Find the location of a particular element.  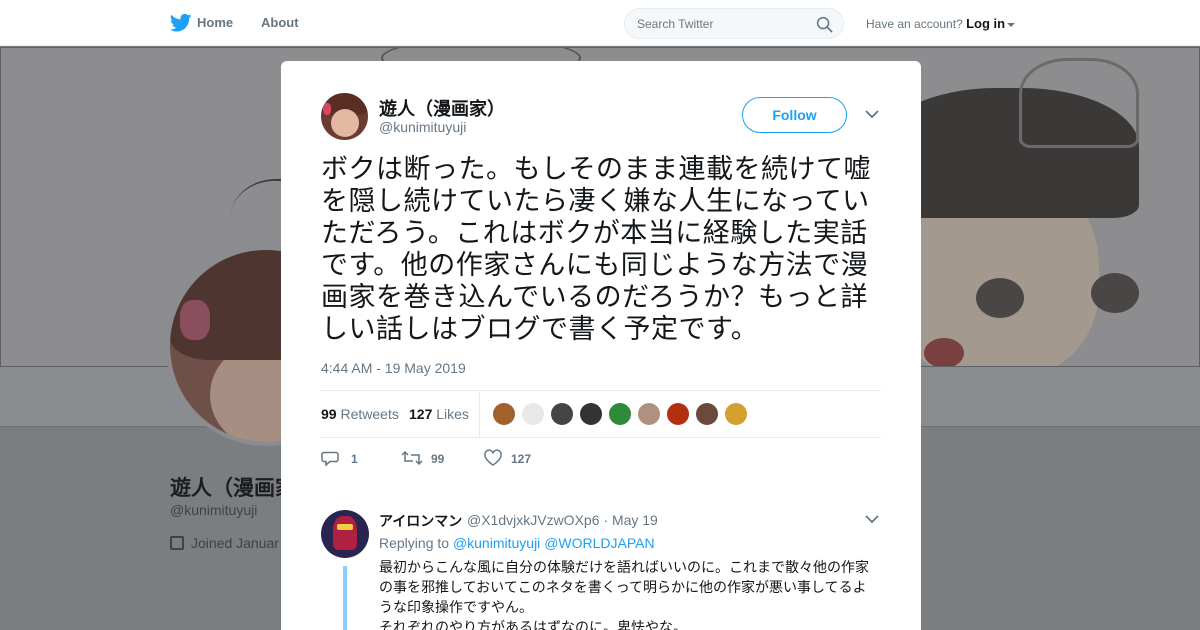

reply-icon is located at coordinates (330, 459).